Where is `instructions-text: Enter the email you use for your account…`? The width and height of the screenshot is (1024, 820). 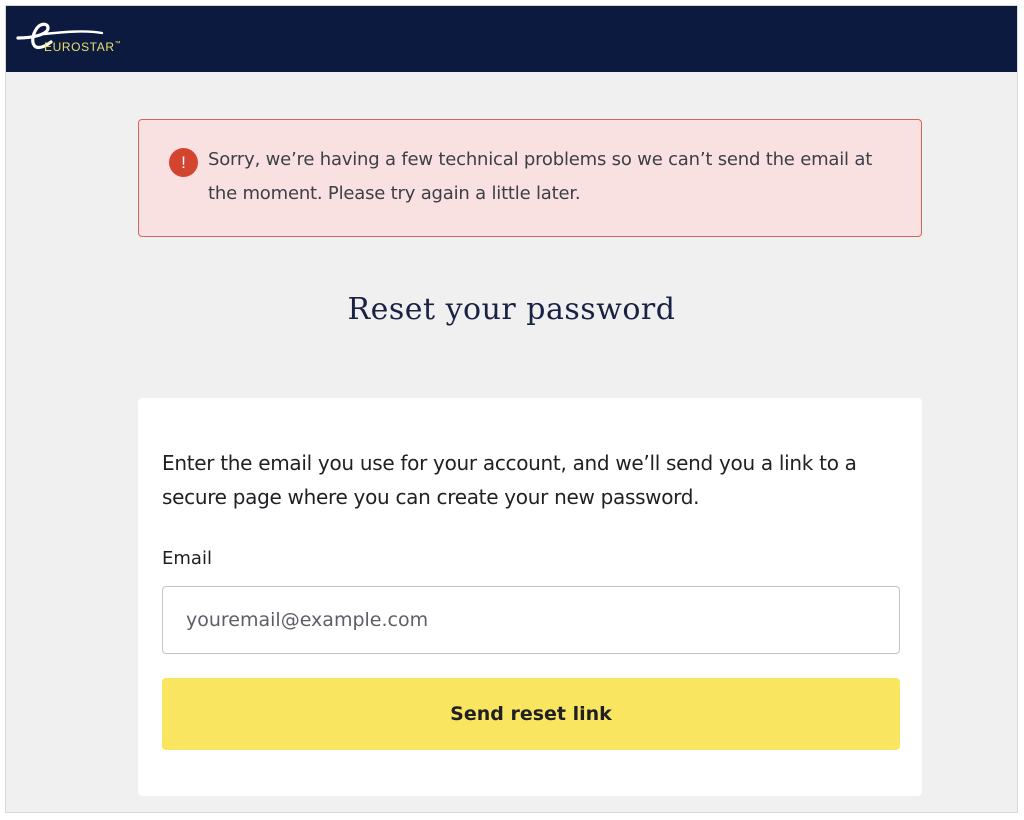
instructions-text: Enter the email you use for your account… is located at coordinates (509, 480).